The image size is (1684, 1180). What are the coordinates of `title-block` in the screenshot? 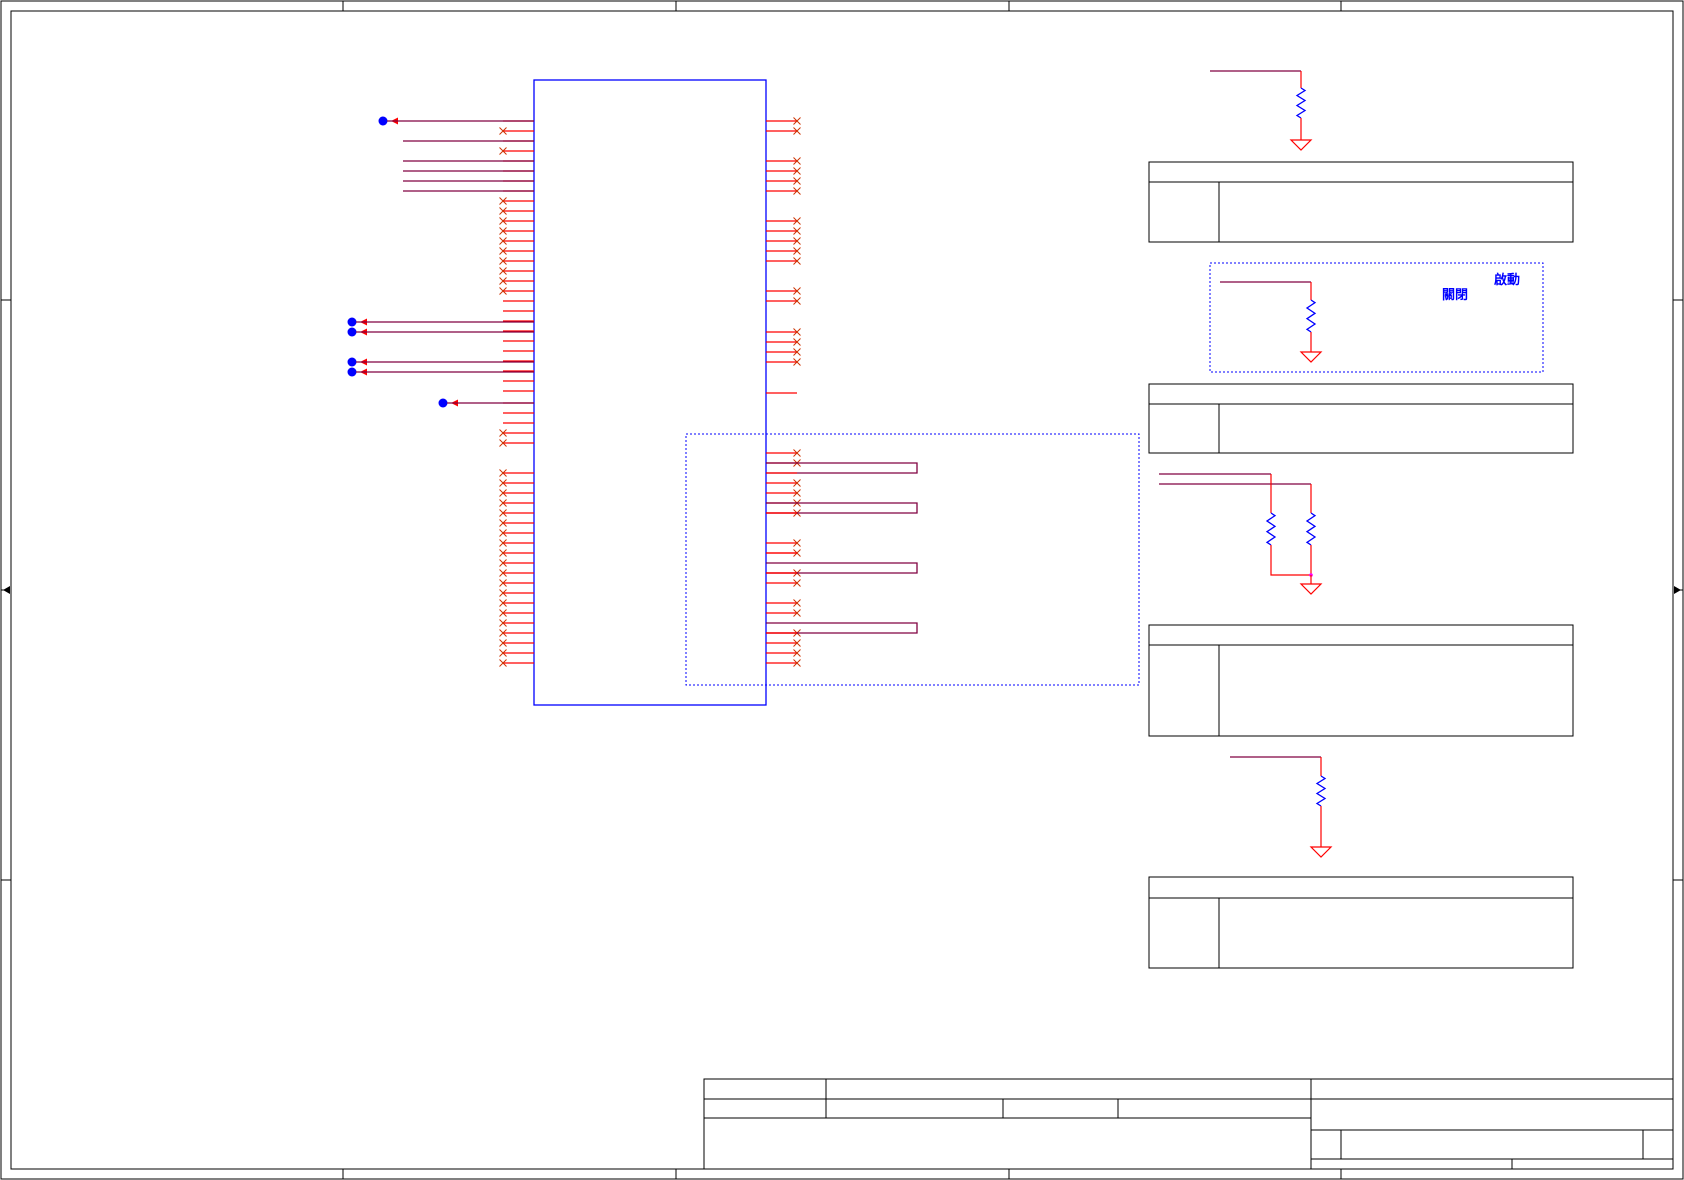 It's located at (1188, 1124).